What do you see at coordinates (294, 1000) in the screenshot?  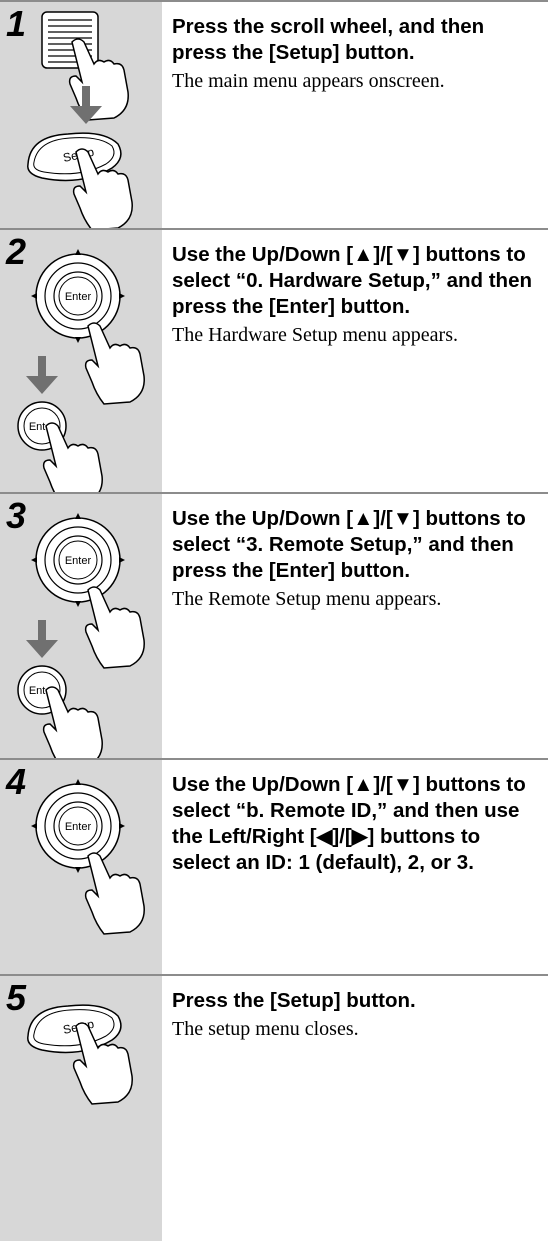 I see `step-instruction: Press the [Setup] button.` at bounding box center [294, 1000].